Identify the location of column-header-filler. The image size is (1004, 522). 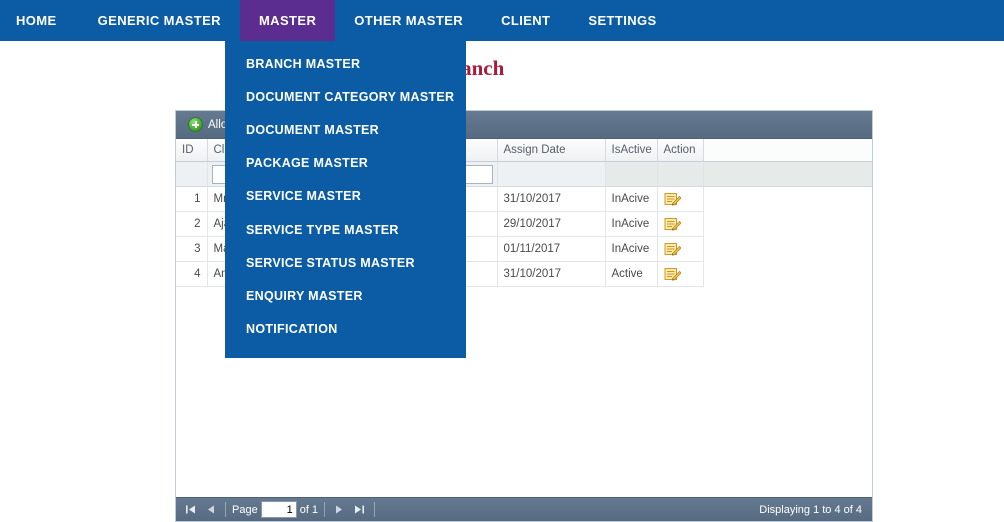
(787, 150).